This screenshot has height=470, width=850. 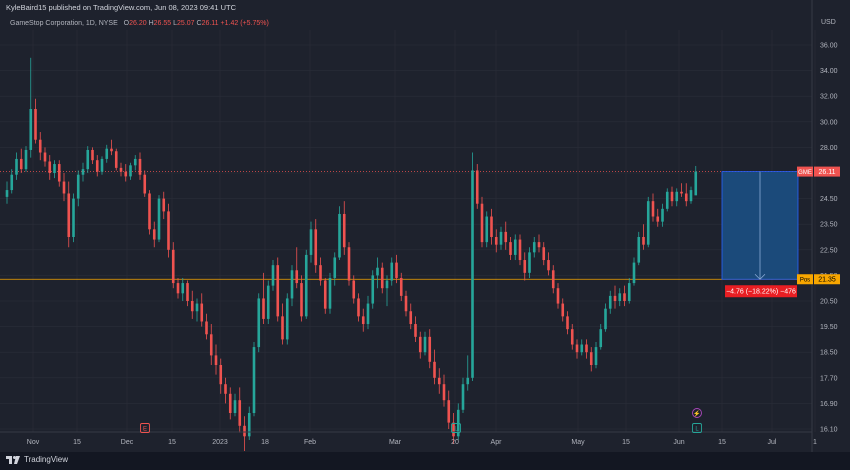 What do you see at coordinates (760, 234) in the screenshot?
I see `measure-box: −4.76 (−18.22%) −476` at bounding box center [760, 234].